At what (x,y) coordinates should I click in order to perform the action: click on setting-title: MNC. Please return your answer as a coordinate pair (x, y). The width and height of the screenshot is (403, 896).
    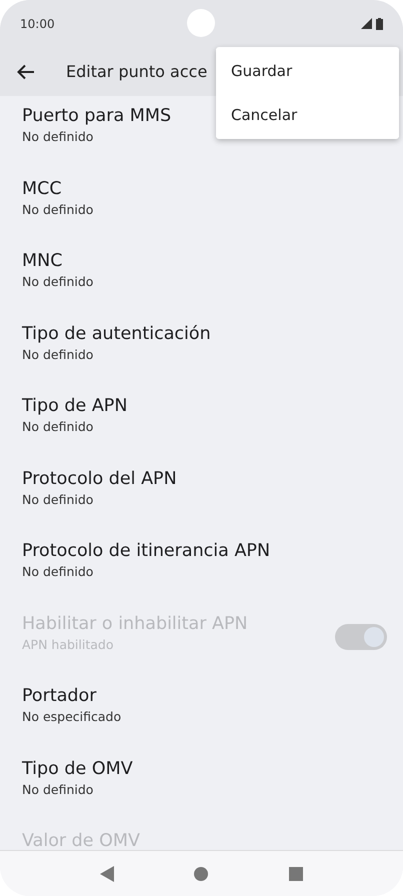
    Looking at the image, I should click on (42, 261).